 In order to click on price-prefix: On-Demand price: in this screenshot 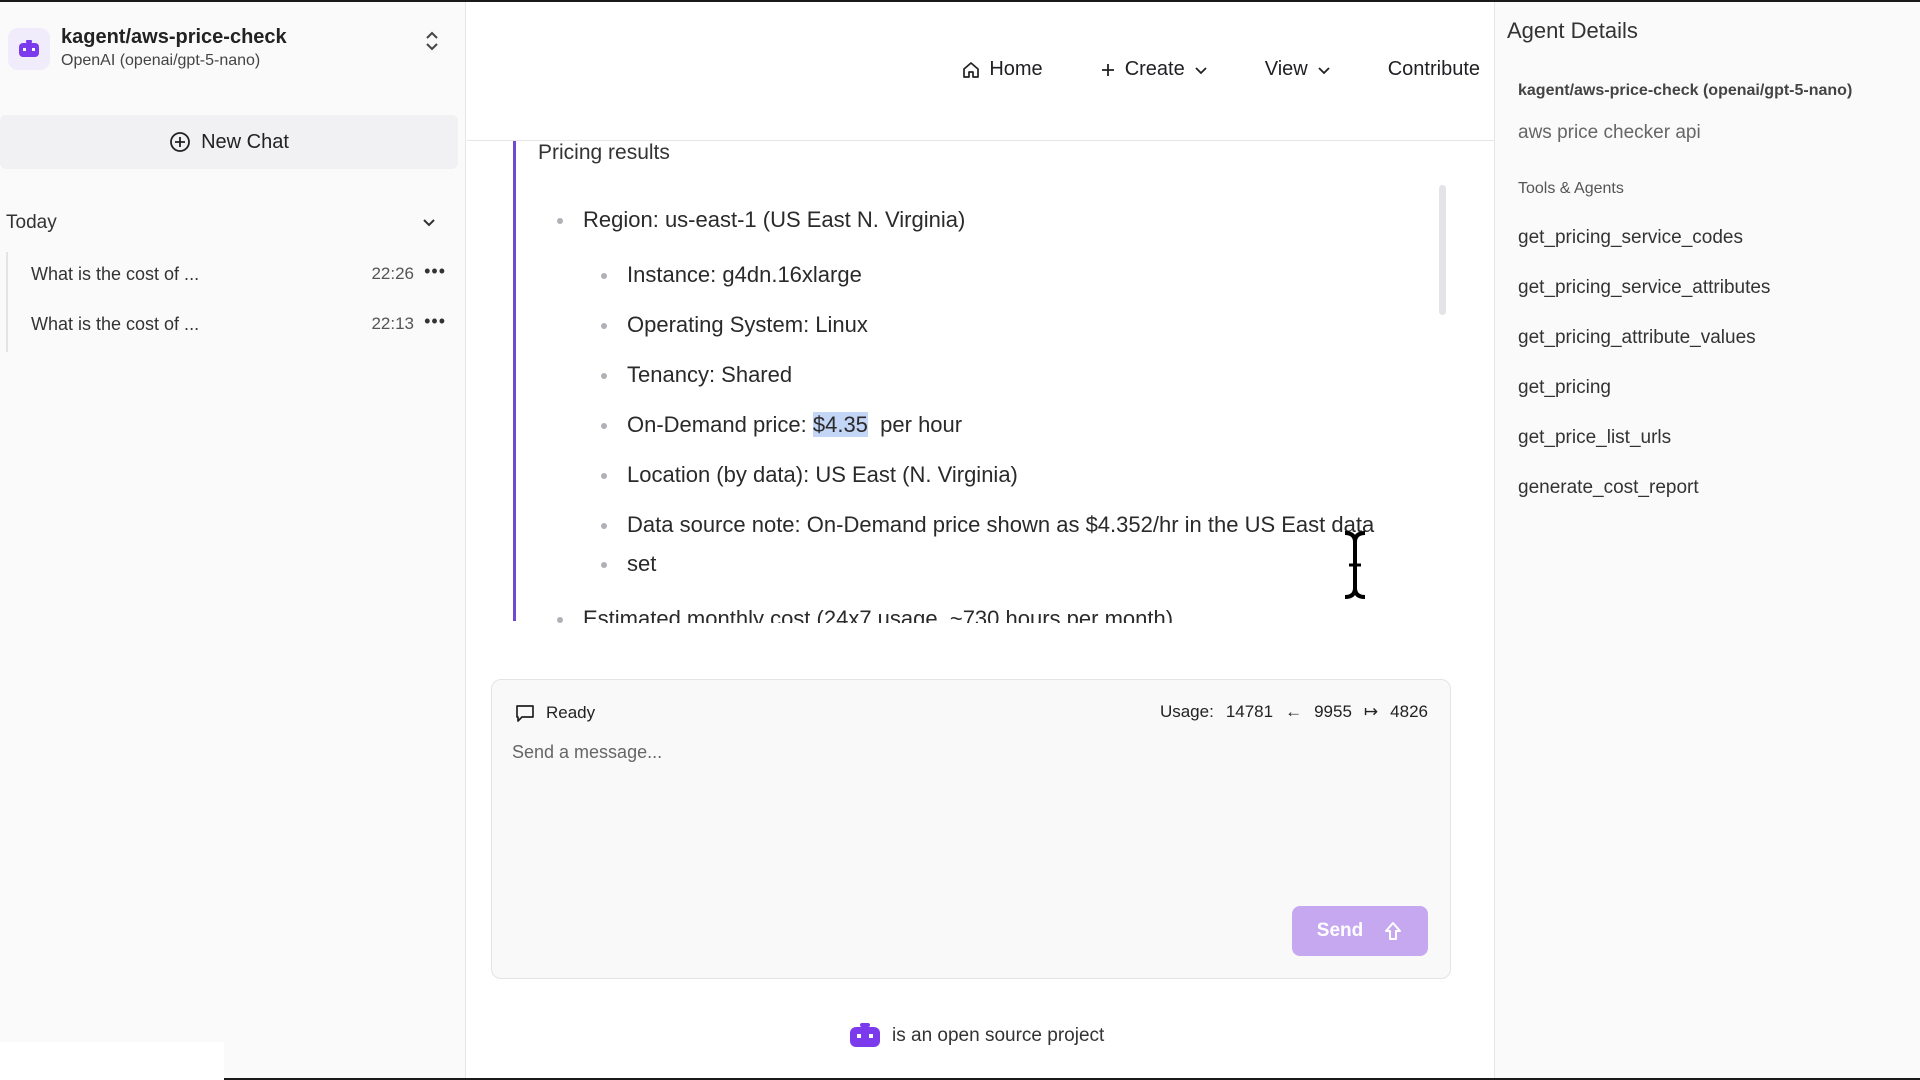, I will do `click(720, 424)`.